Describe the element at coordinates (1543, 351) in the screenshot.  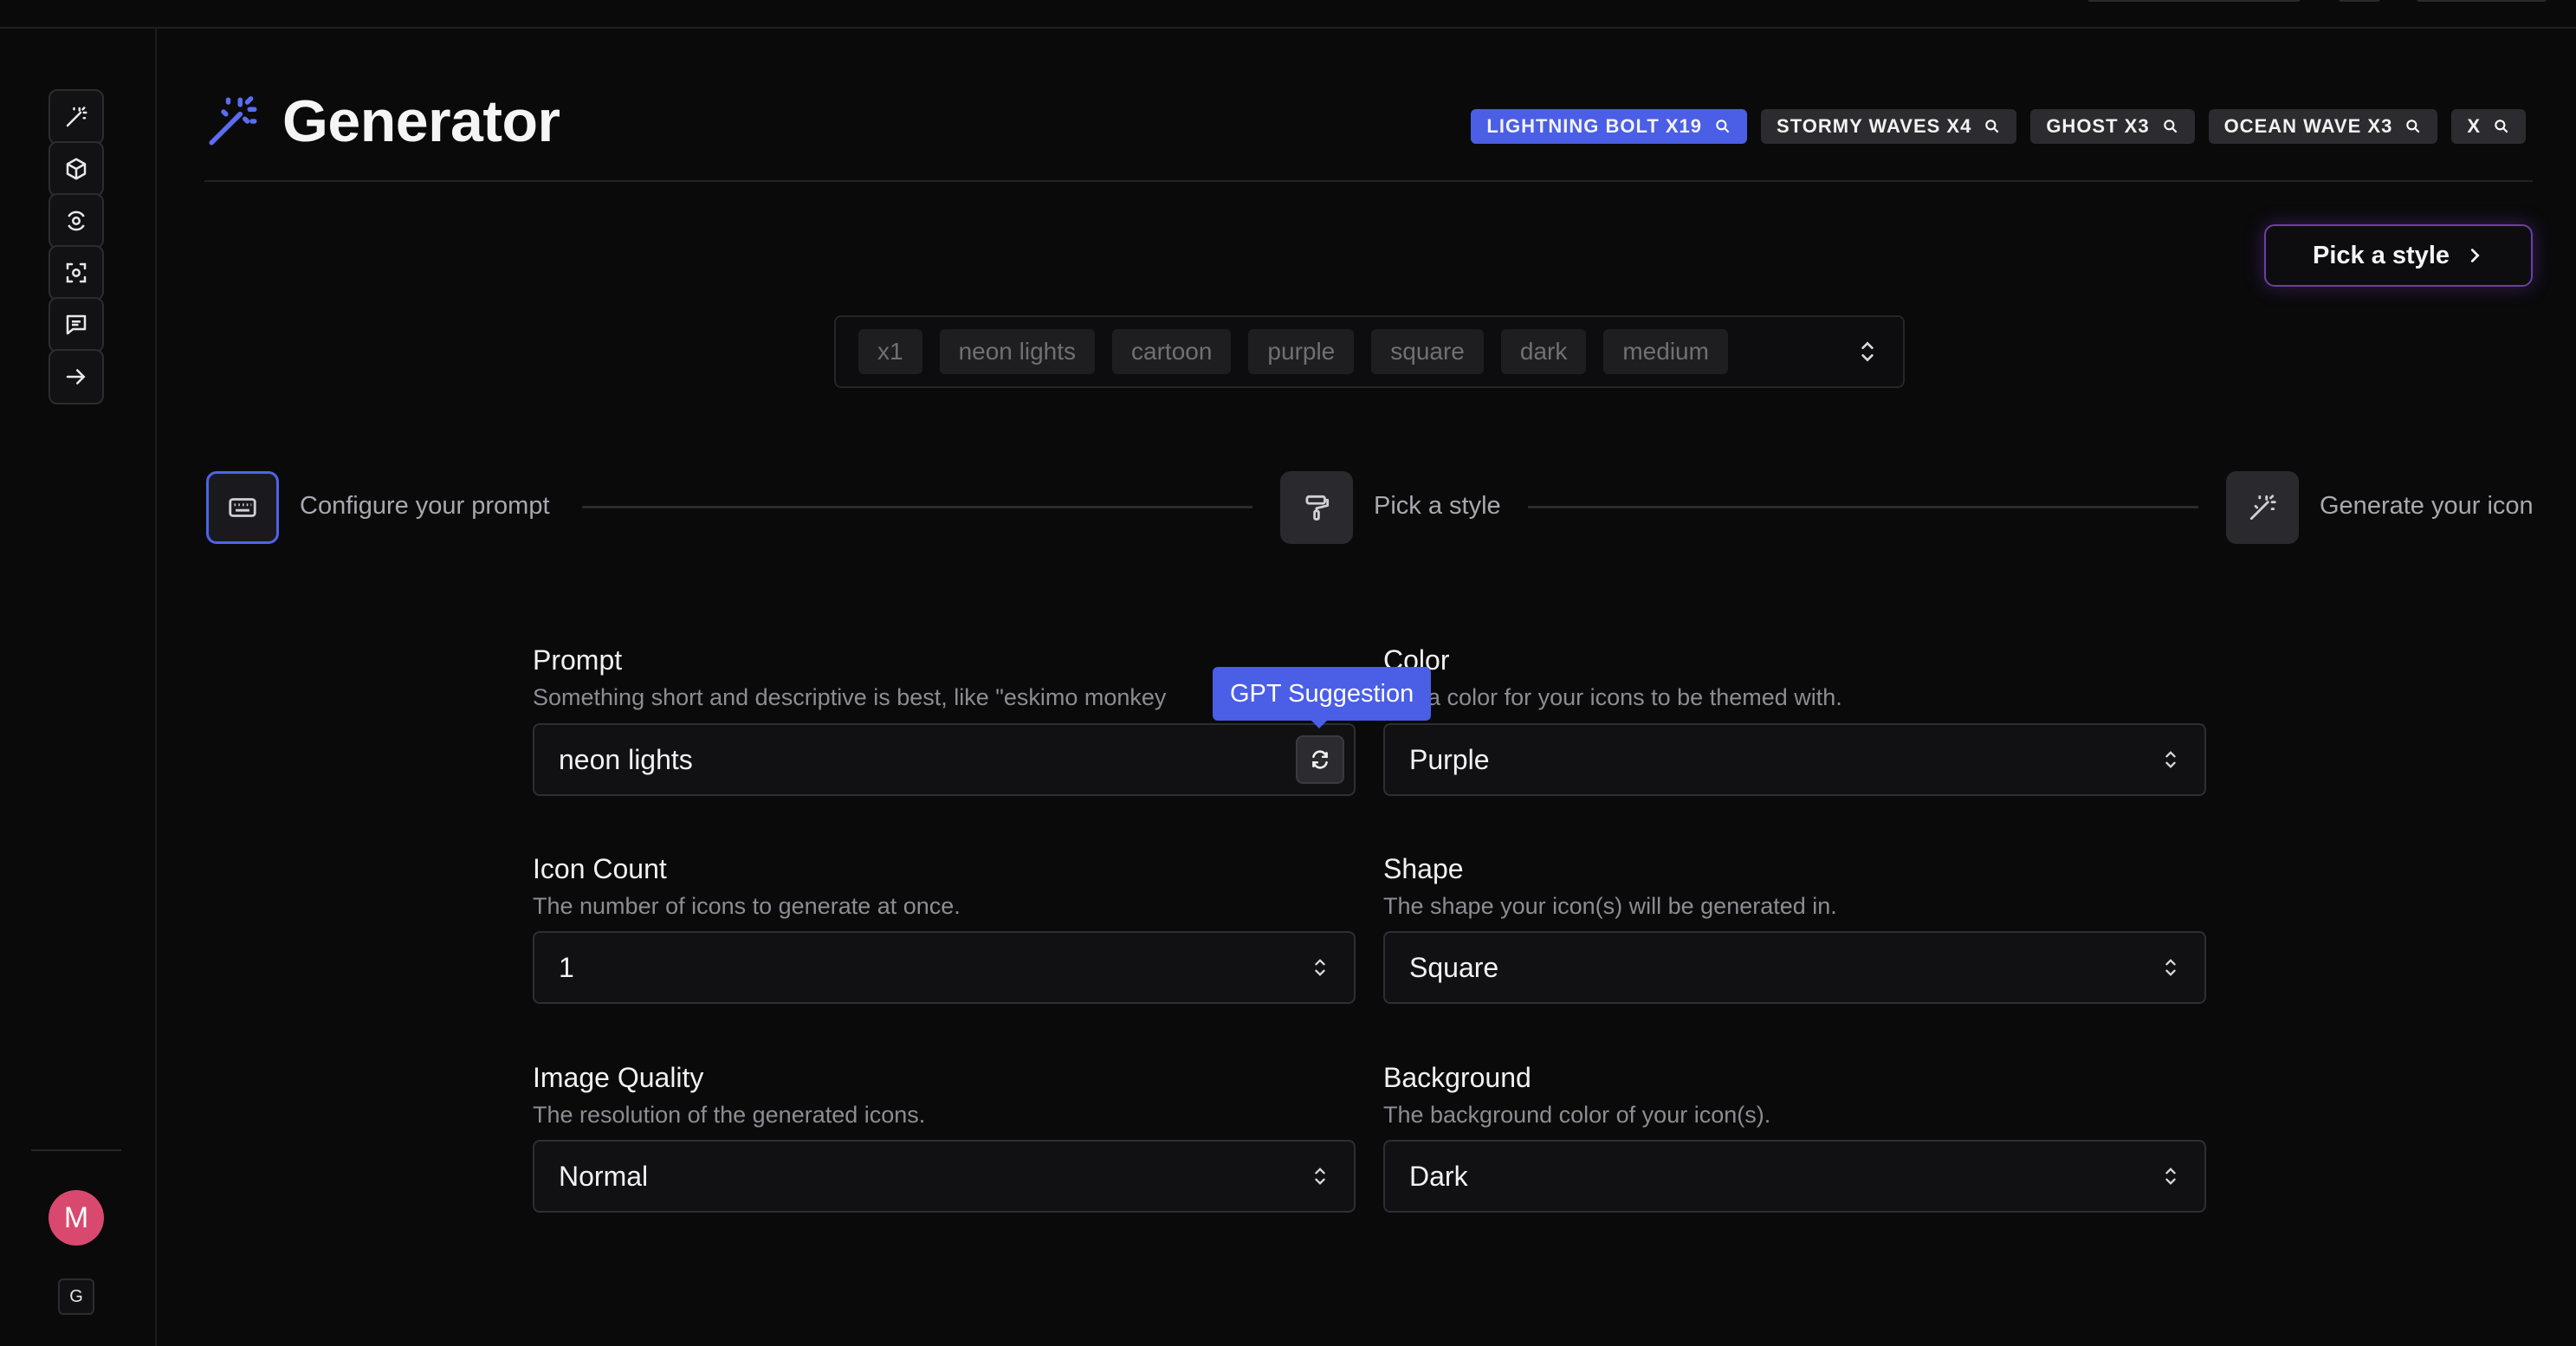
I see `prompt-chip: dark` at that location.